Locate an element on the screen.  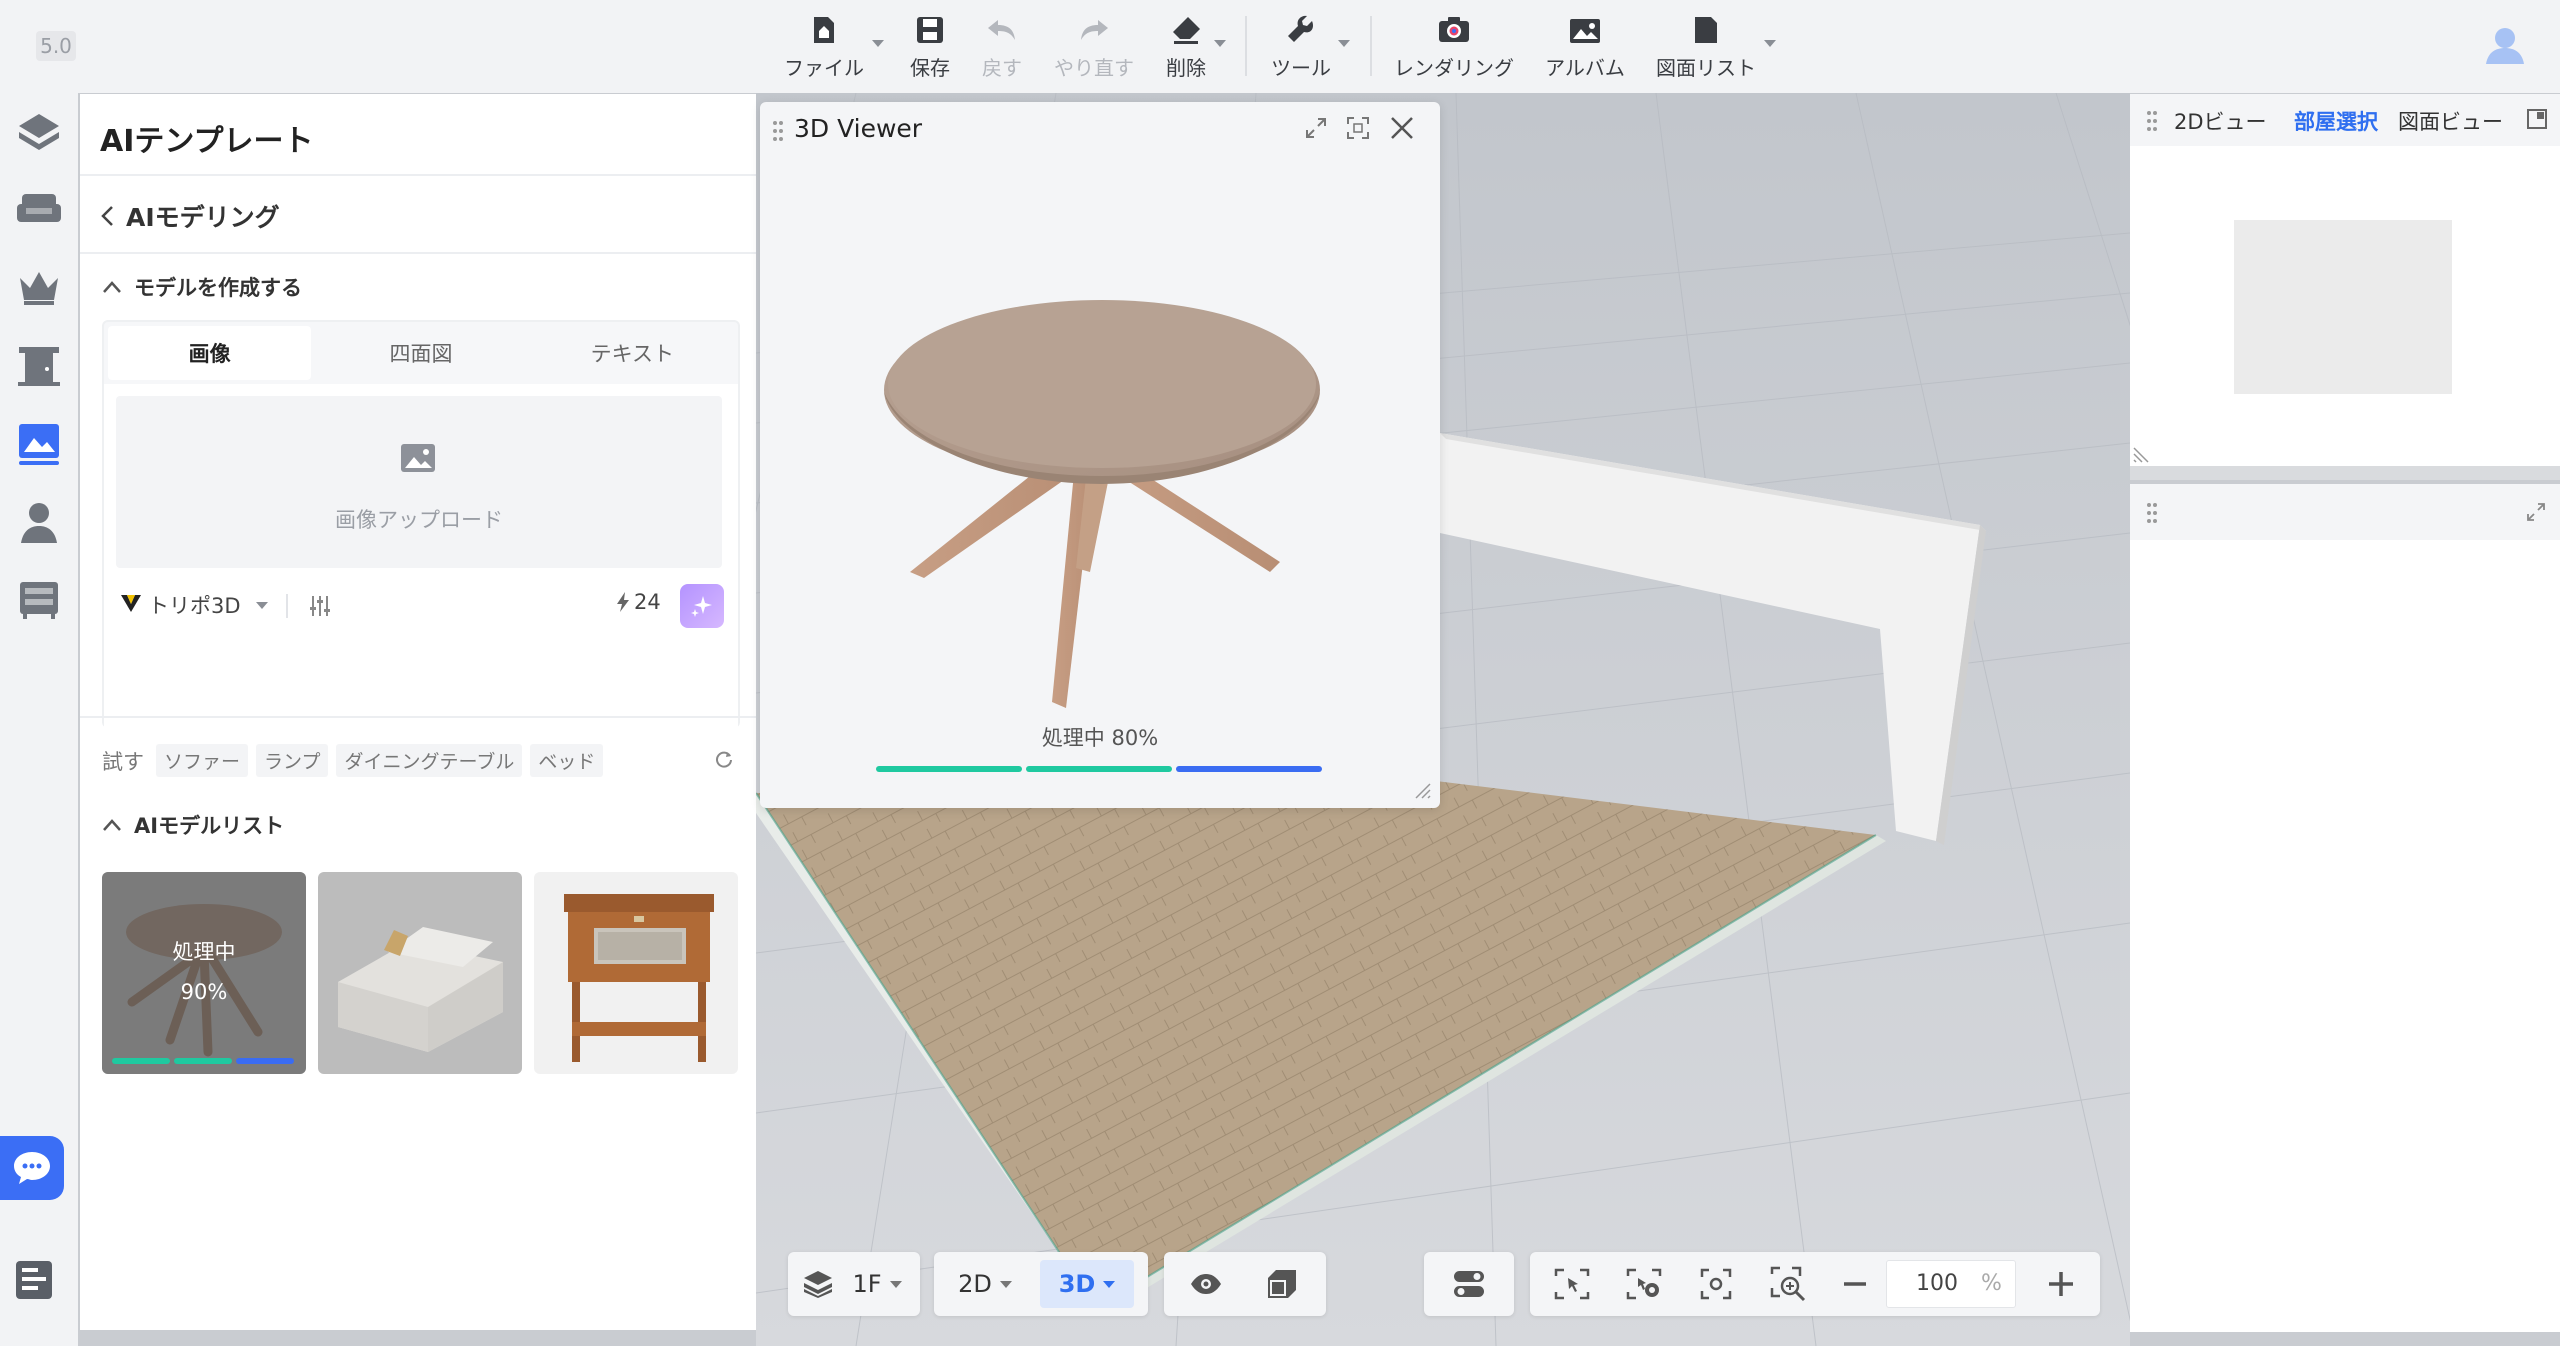
tab-text: テキスト is located at coordinates (632, 353).